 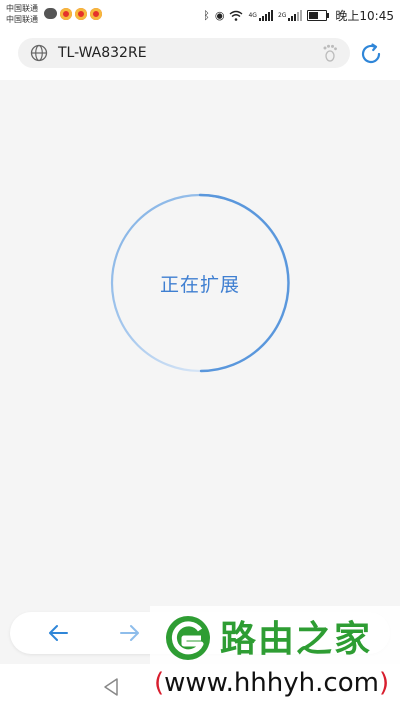 I want to click on status-bar: 中国联通 中国联通 ᛒ ◉ 4G 2G 晚上10:45, so click(x=200, y=15).